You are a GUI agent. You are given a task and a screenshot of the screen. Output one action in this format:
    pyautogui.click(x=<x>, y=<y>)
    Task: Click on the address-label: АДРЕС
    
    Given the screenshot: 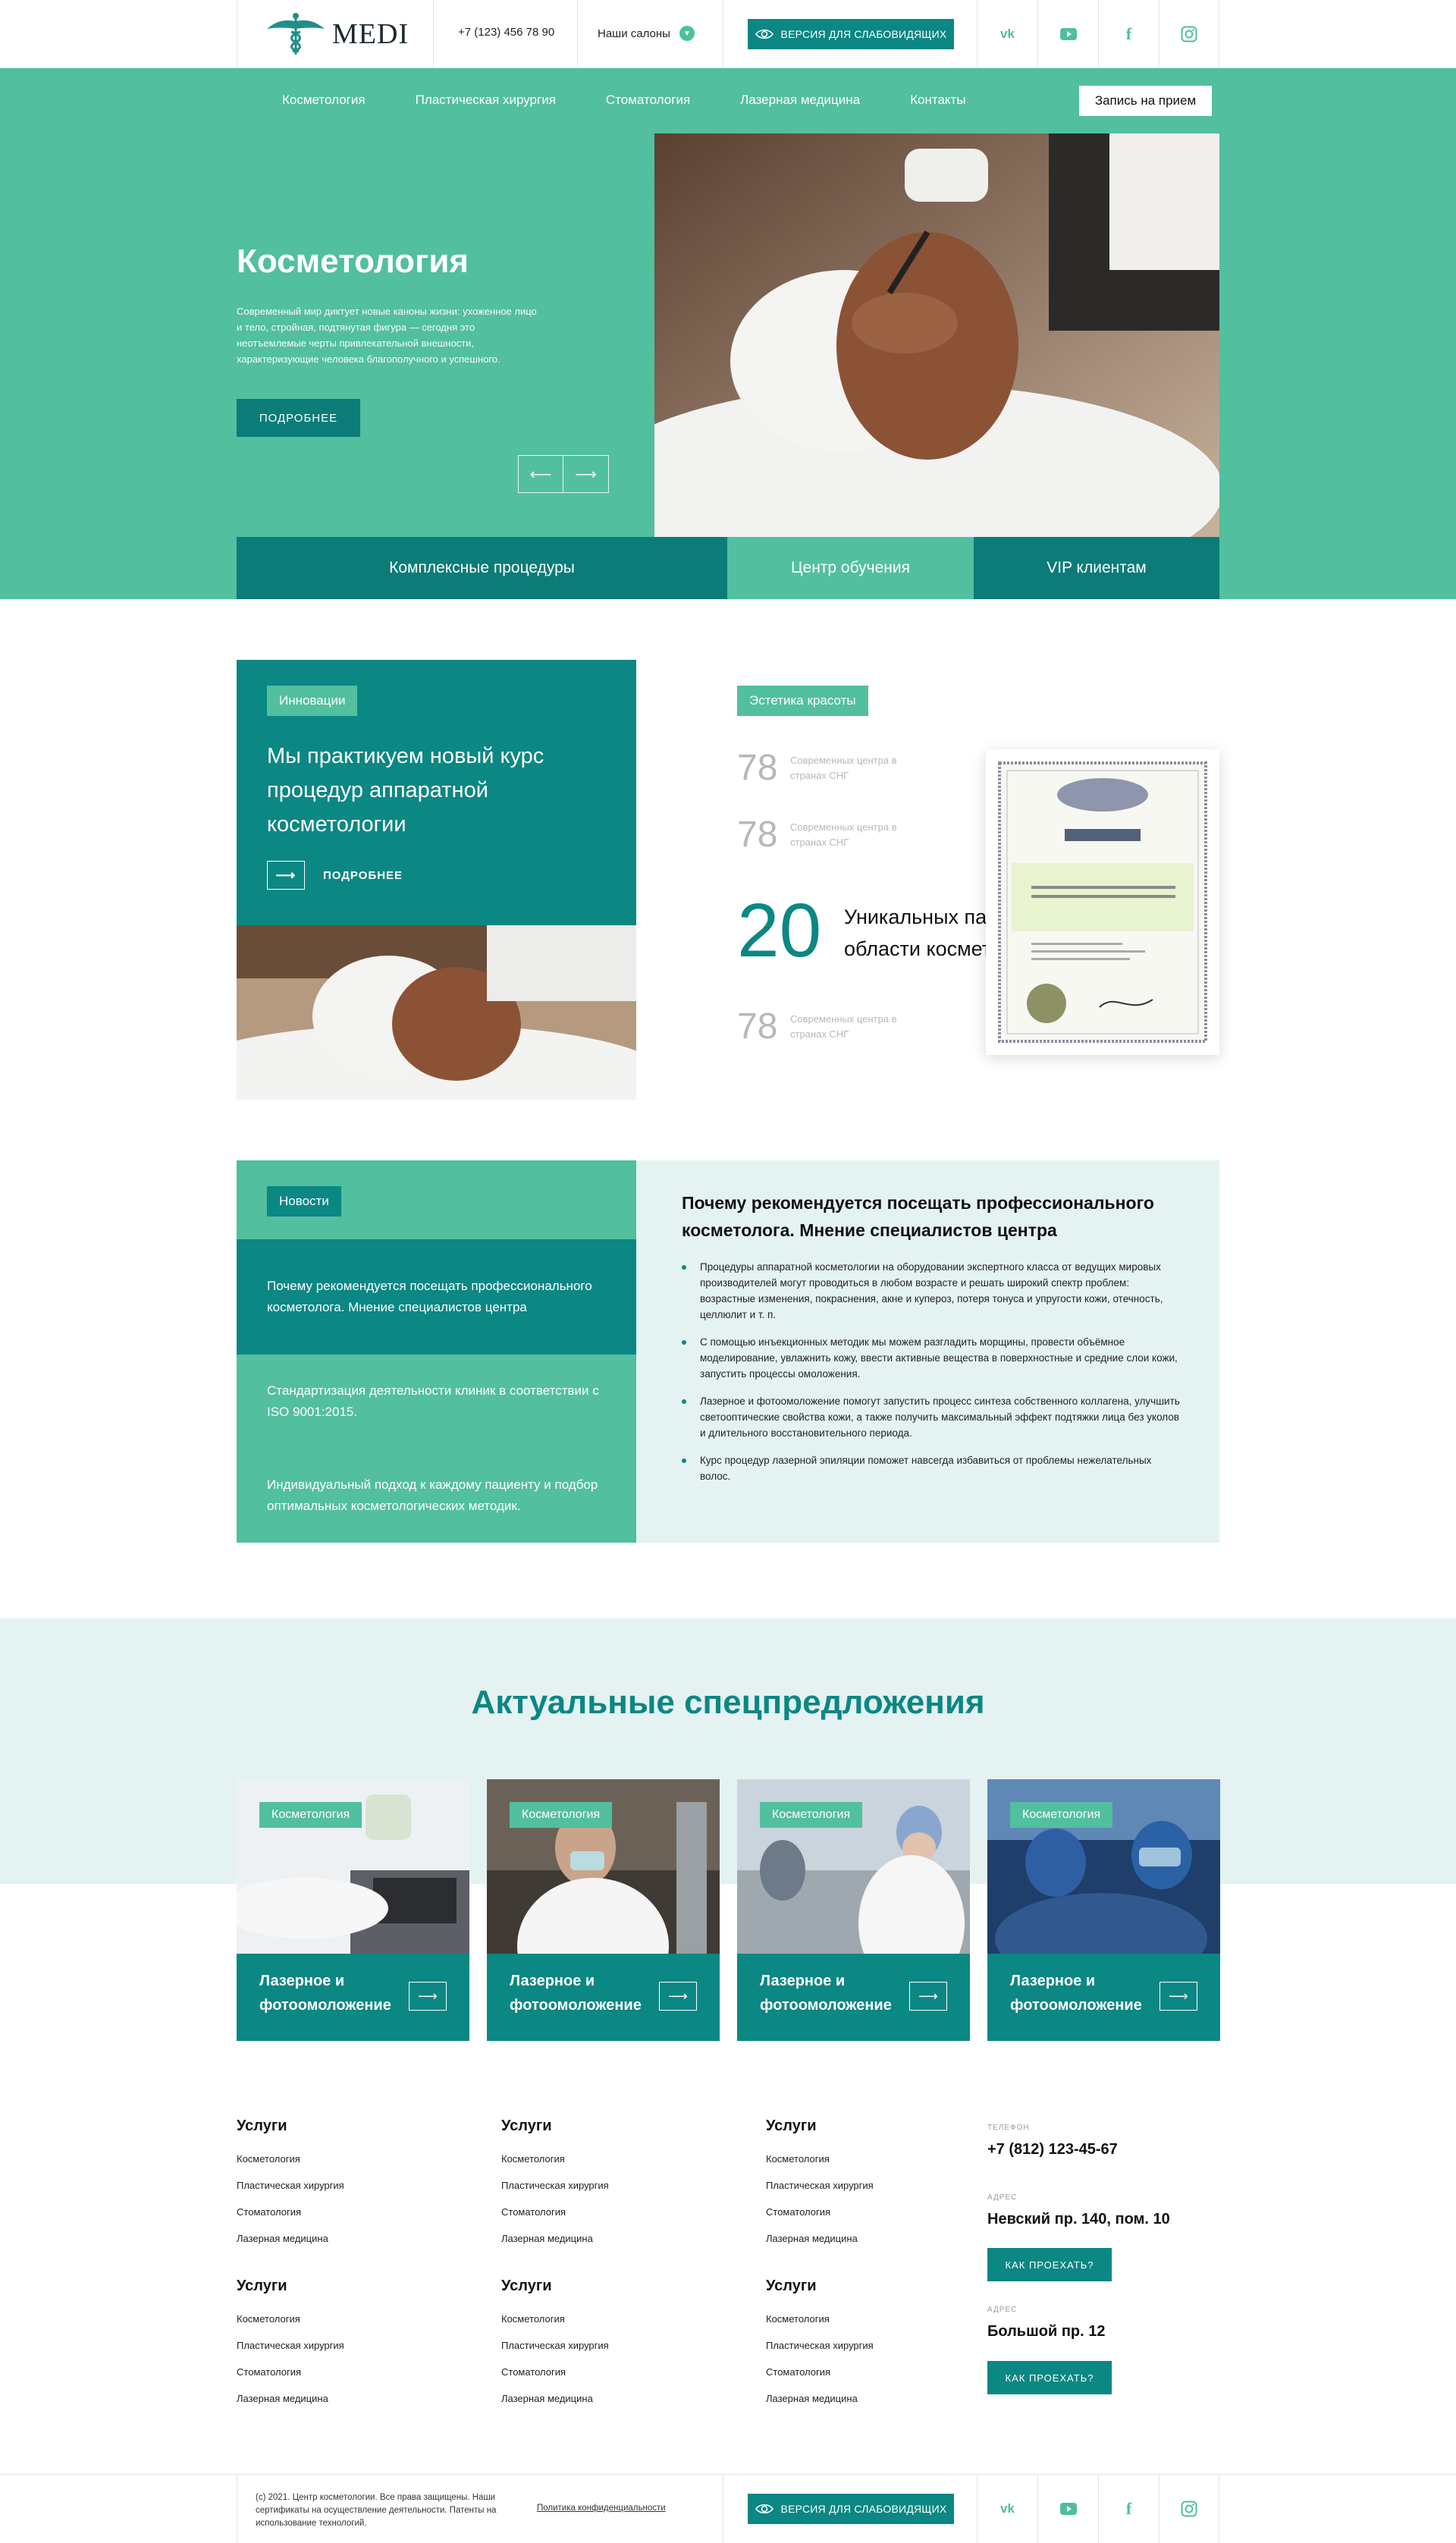 What is the action you would take?
    pyautogui.click(x=1002, y=2197)
    